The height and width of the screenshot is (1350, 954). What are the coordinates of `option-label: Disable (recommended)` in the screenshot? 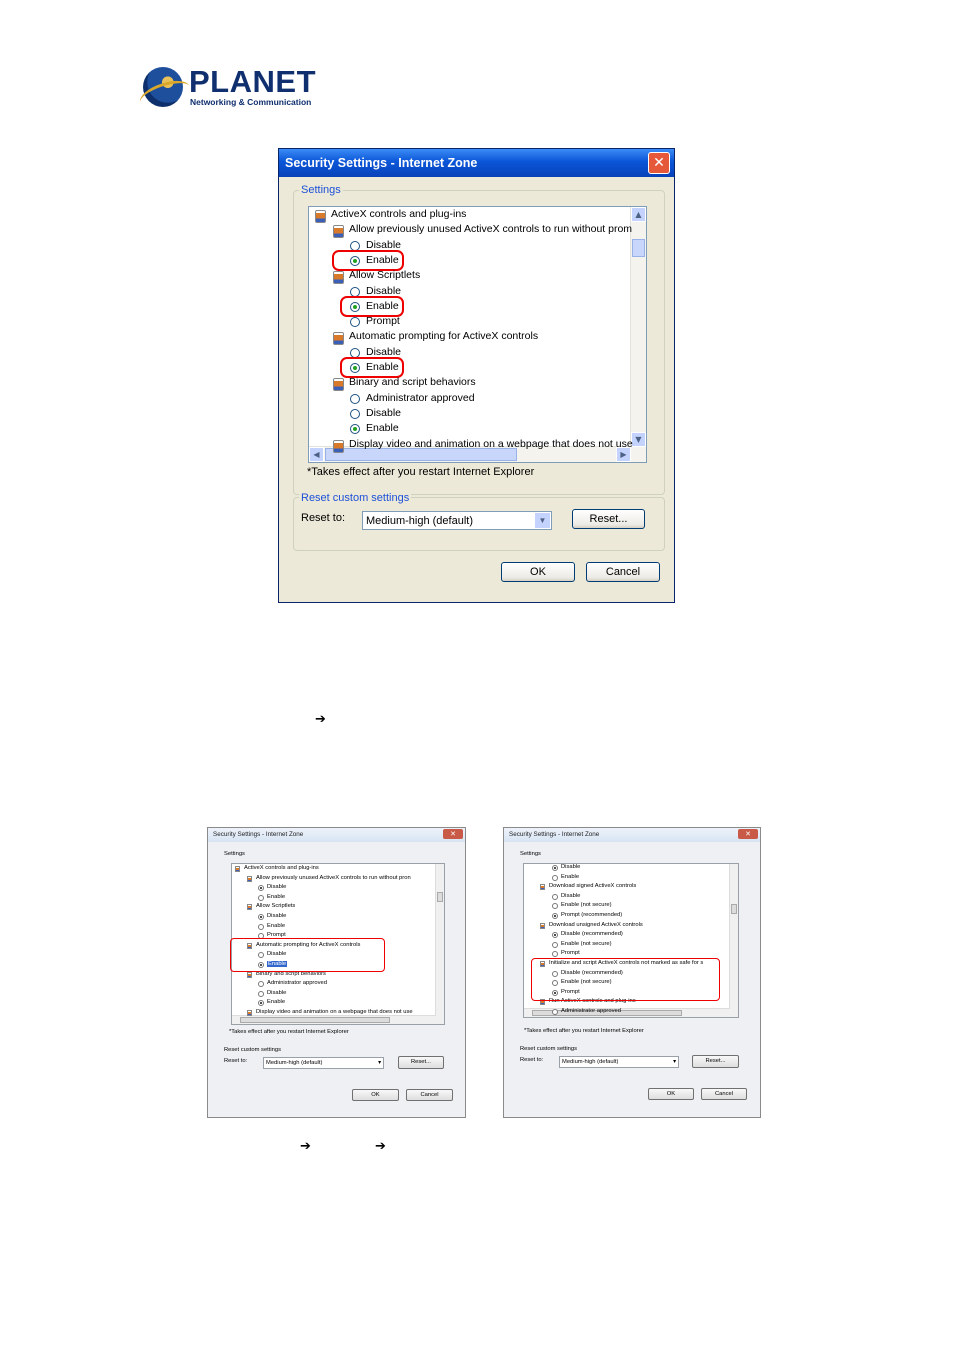 It's located at (592, 934).